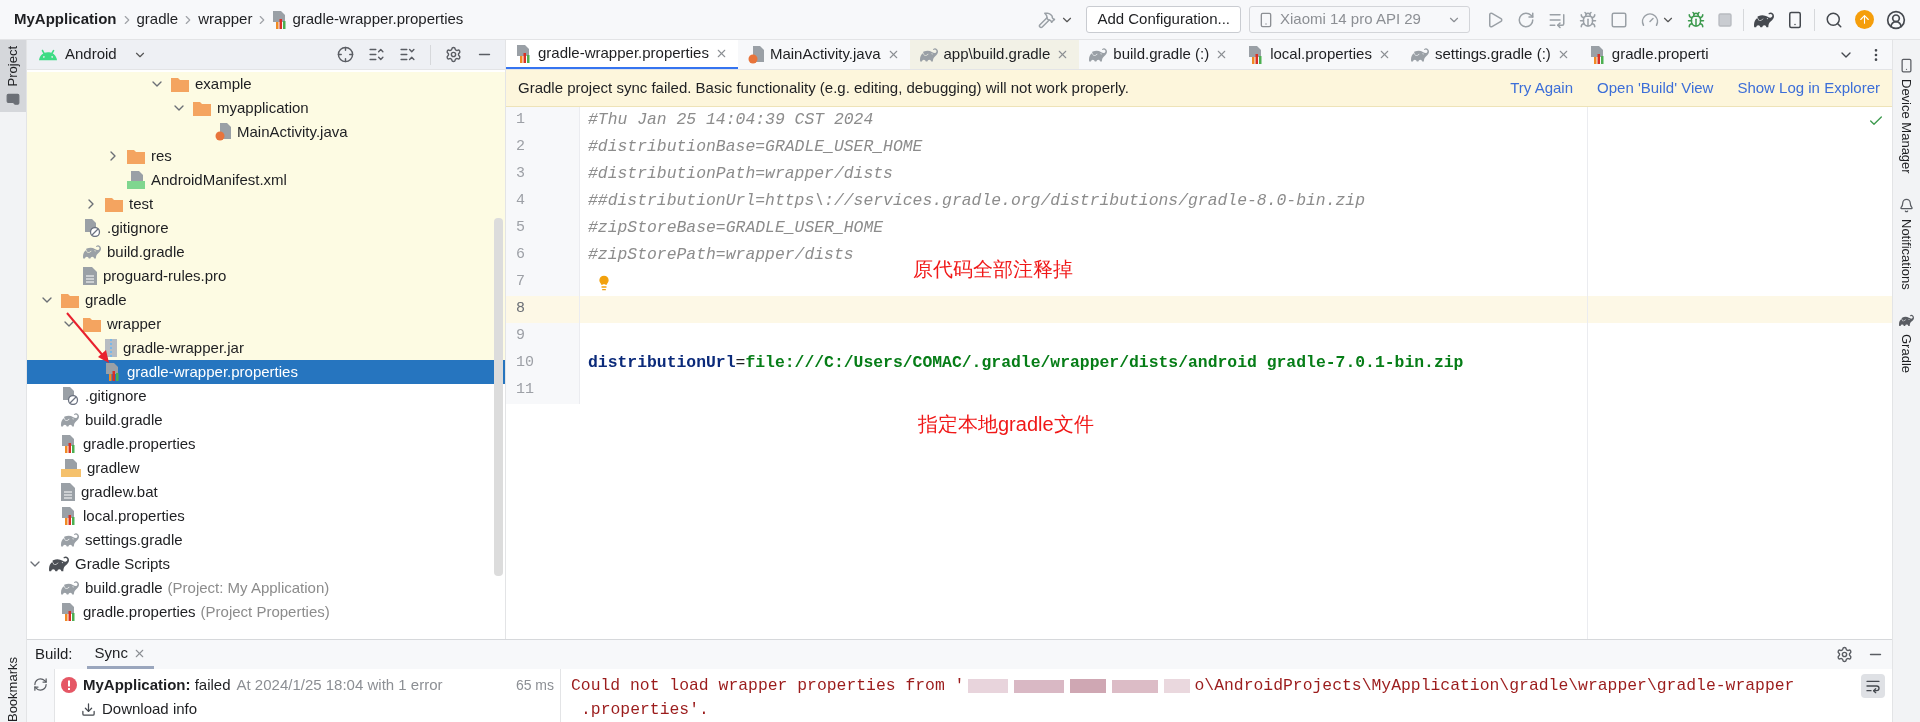 This screenshot has height=722, width=1920. Describe the element at coordinates (1159, 54) in the screenshot. I see `editor-tab: build.gradle (:)` at that location.